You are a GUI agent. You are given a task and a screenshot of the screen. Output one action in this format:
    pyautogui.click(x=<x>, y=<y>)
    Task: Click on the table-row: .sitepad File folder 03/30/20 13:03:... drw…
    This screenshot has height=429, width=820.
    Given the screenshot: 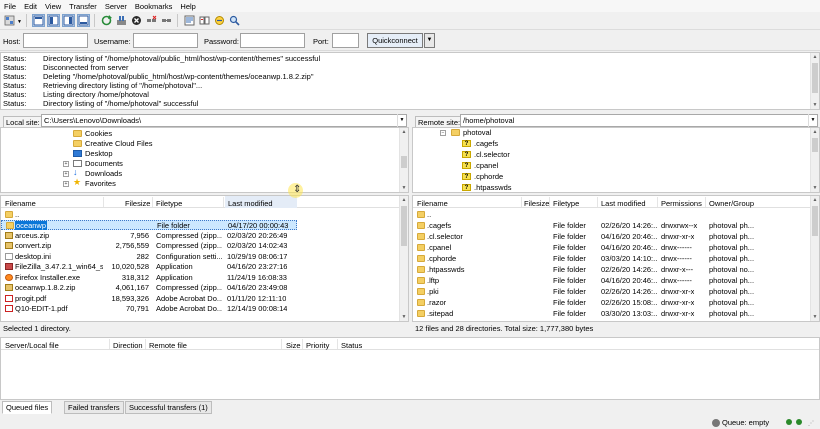 What is the action you would take?
    pyautogui.click(x=612, y=314)
    